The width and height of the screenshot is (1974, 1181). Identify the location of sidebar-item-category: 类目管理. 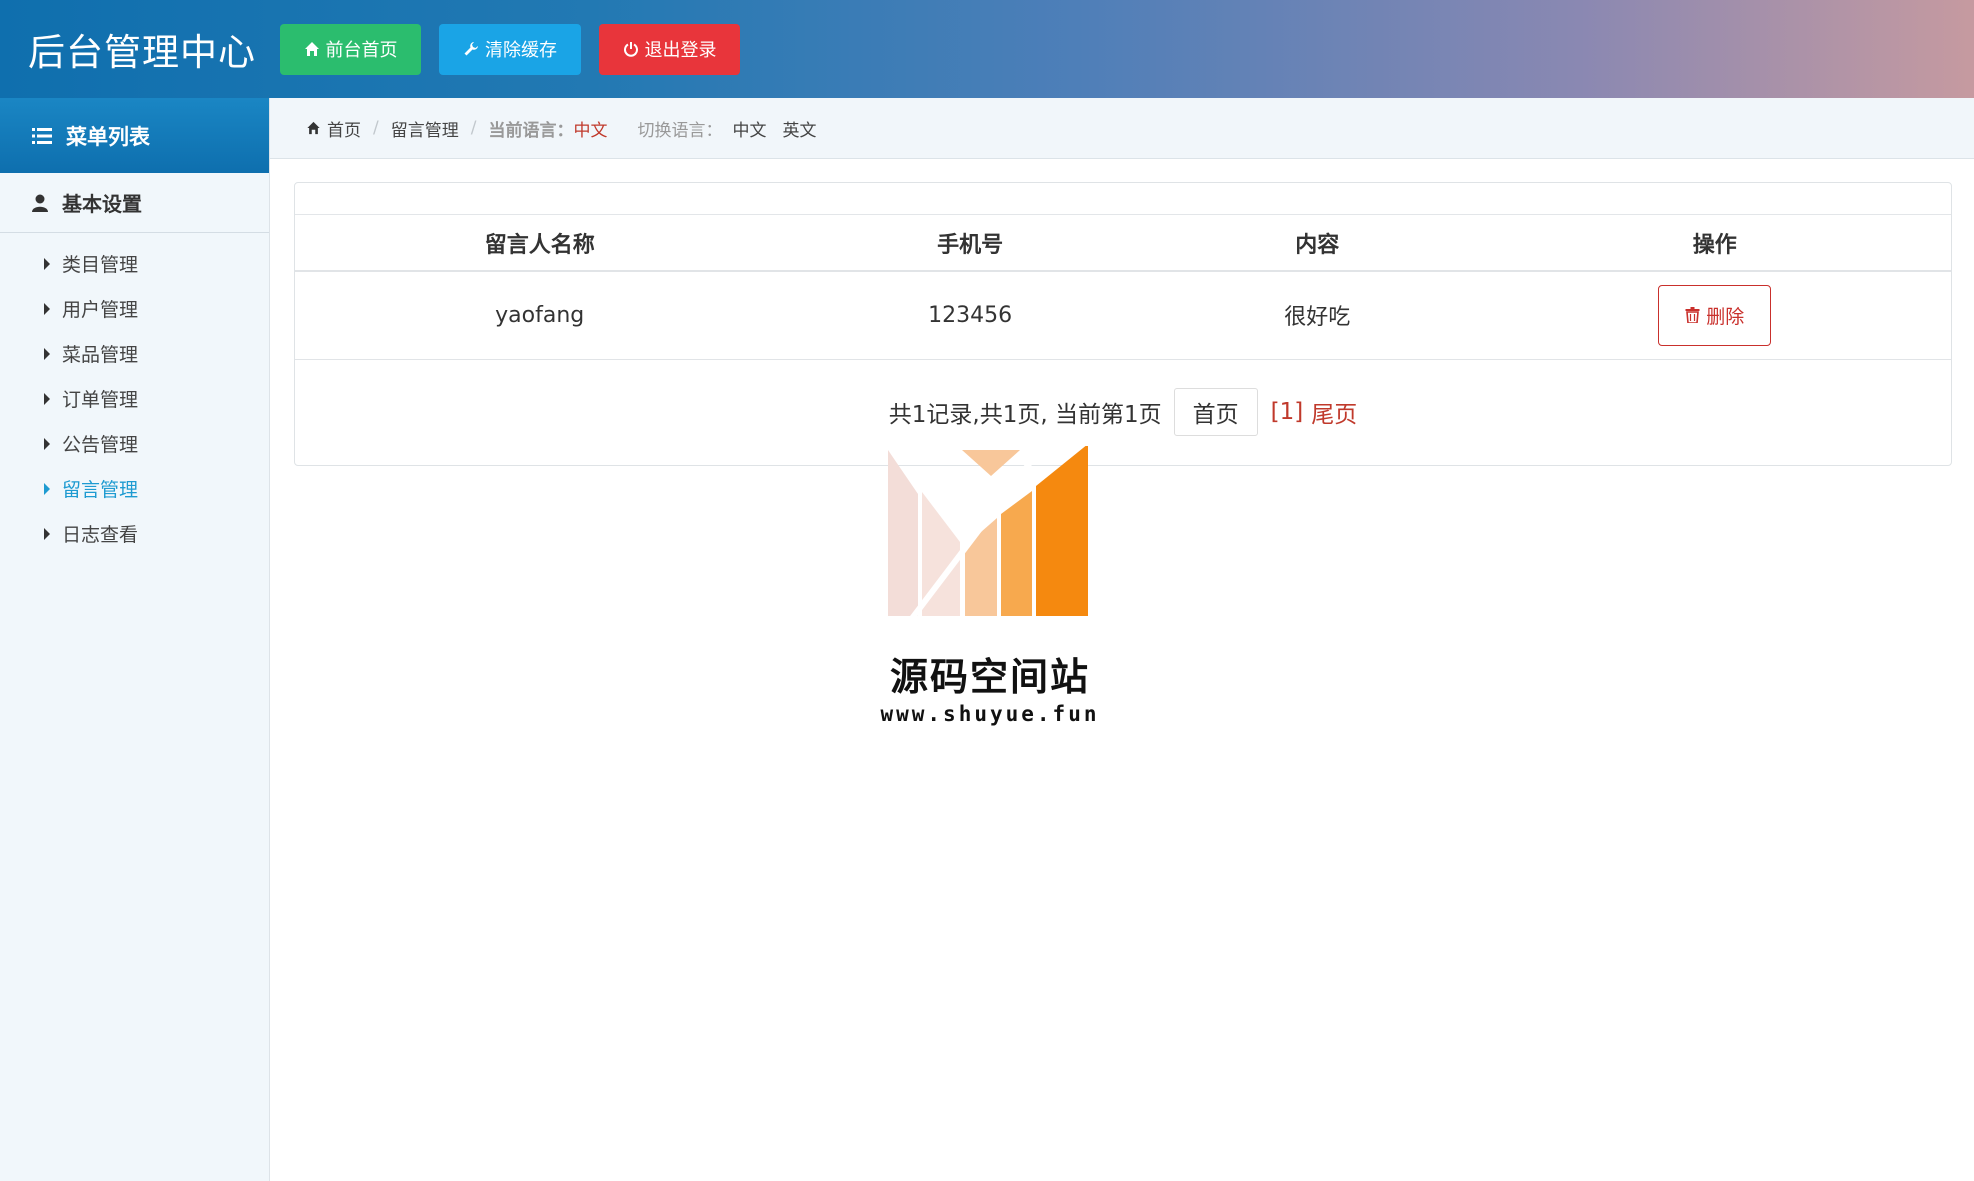
(134, 263).